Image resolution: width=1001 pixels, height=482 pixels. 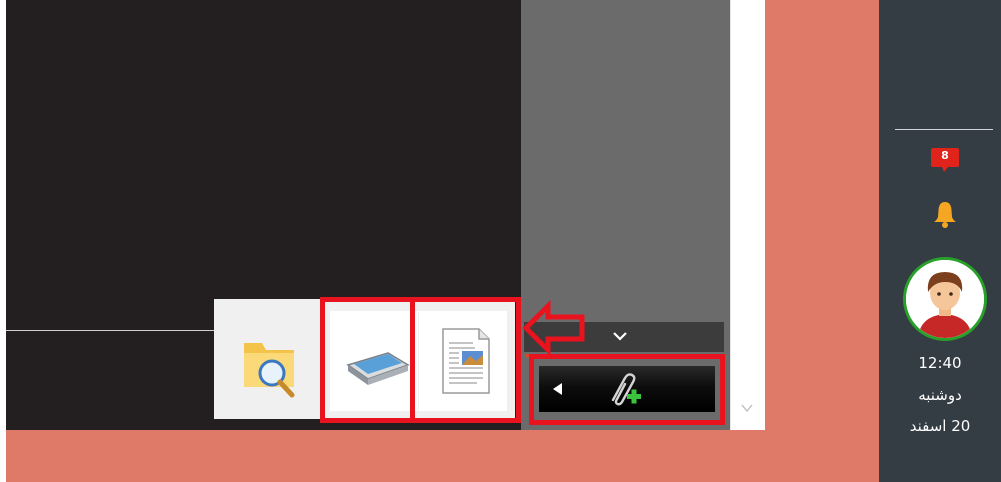 I want to click on chevron-down-icon, so click(x=620, y=336).